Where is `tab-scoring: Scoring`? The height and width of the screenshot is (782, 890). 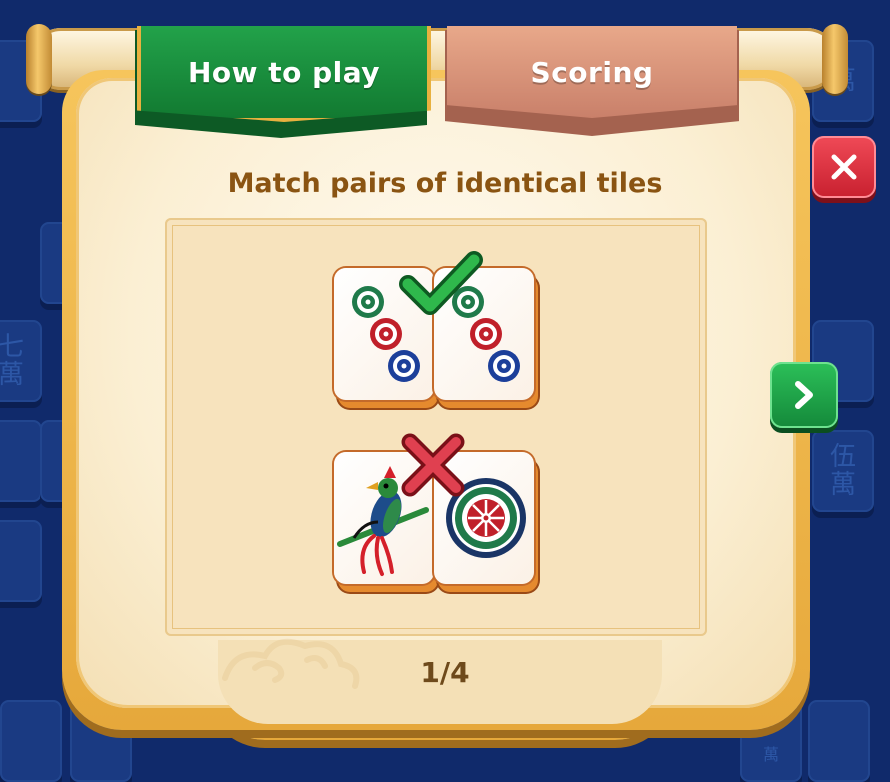
tab-scoring: Scoring is located at coordinates (592, 72).